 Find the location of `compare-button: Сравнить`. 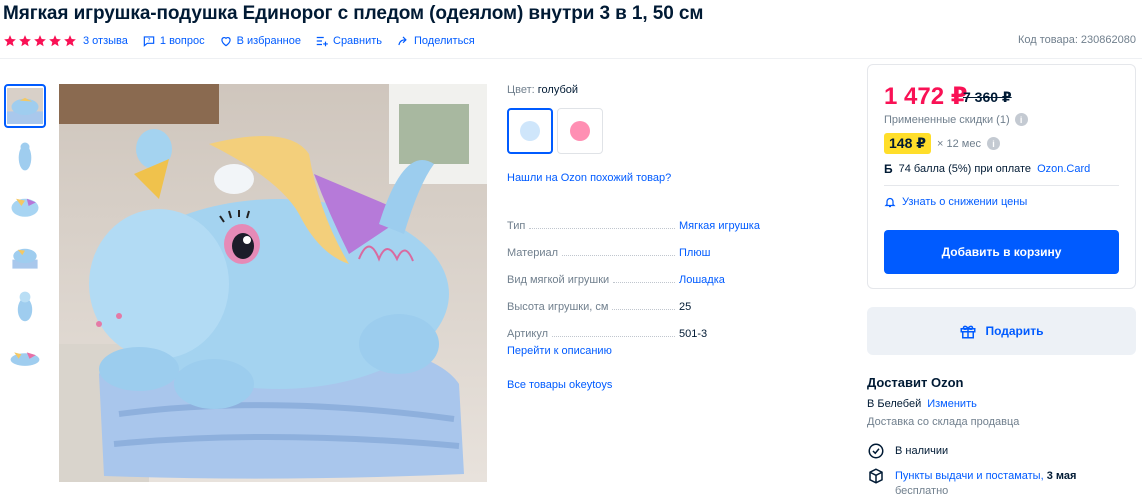

compare-button: Сравнить is located at coordinates (348, 41).